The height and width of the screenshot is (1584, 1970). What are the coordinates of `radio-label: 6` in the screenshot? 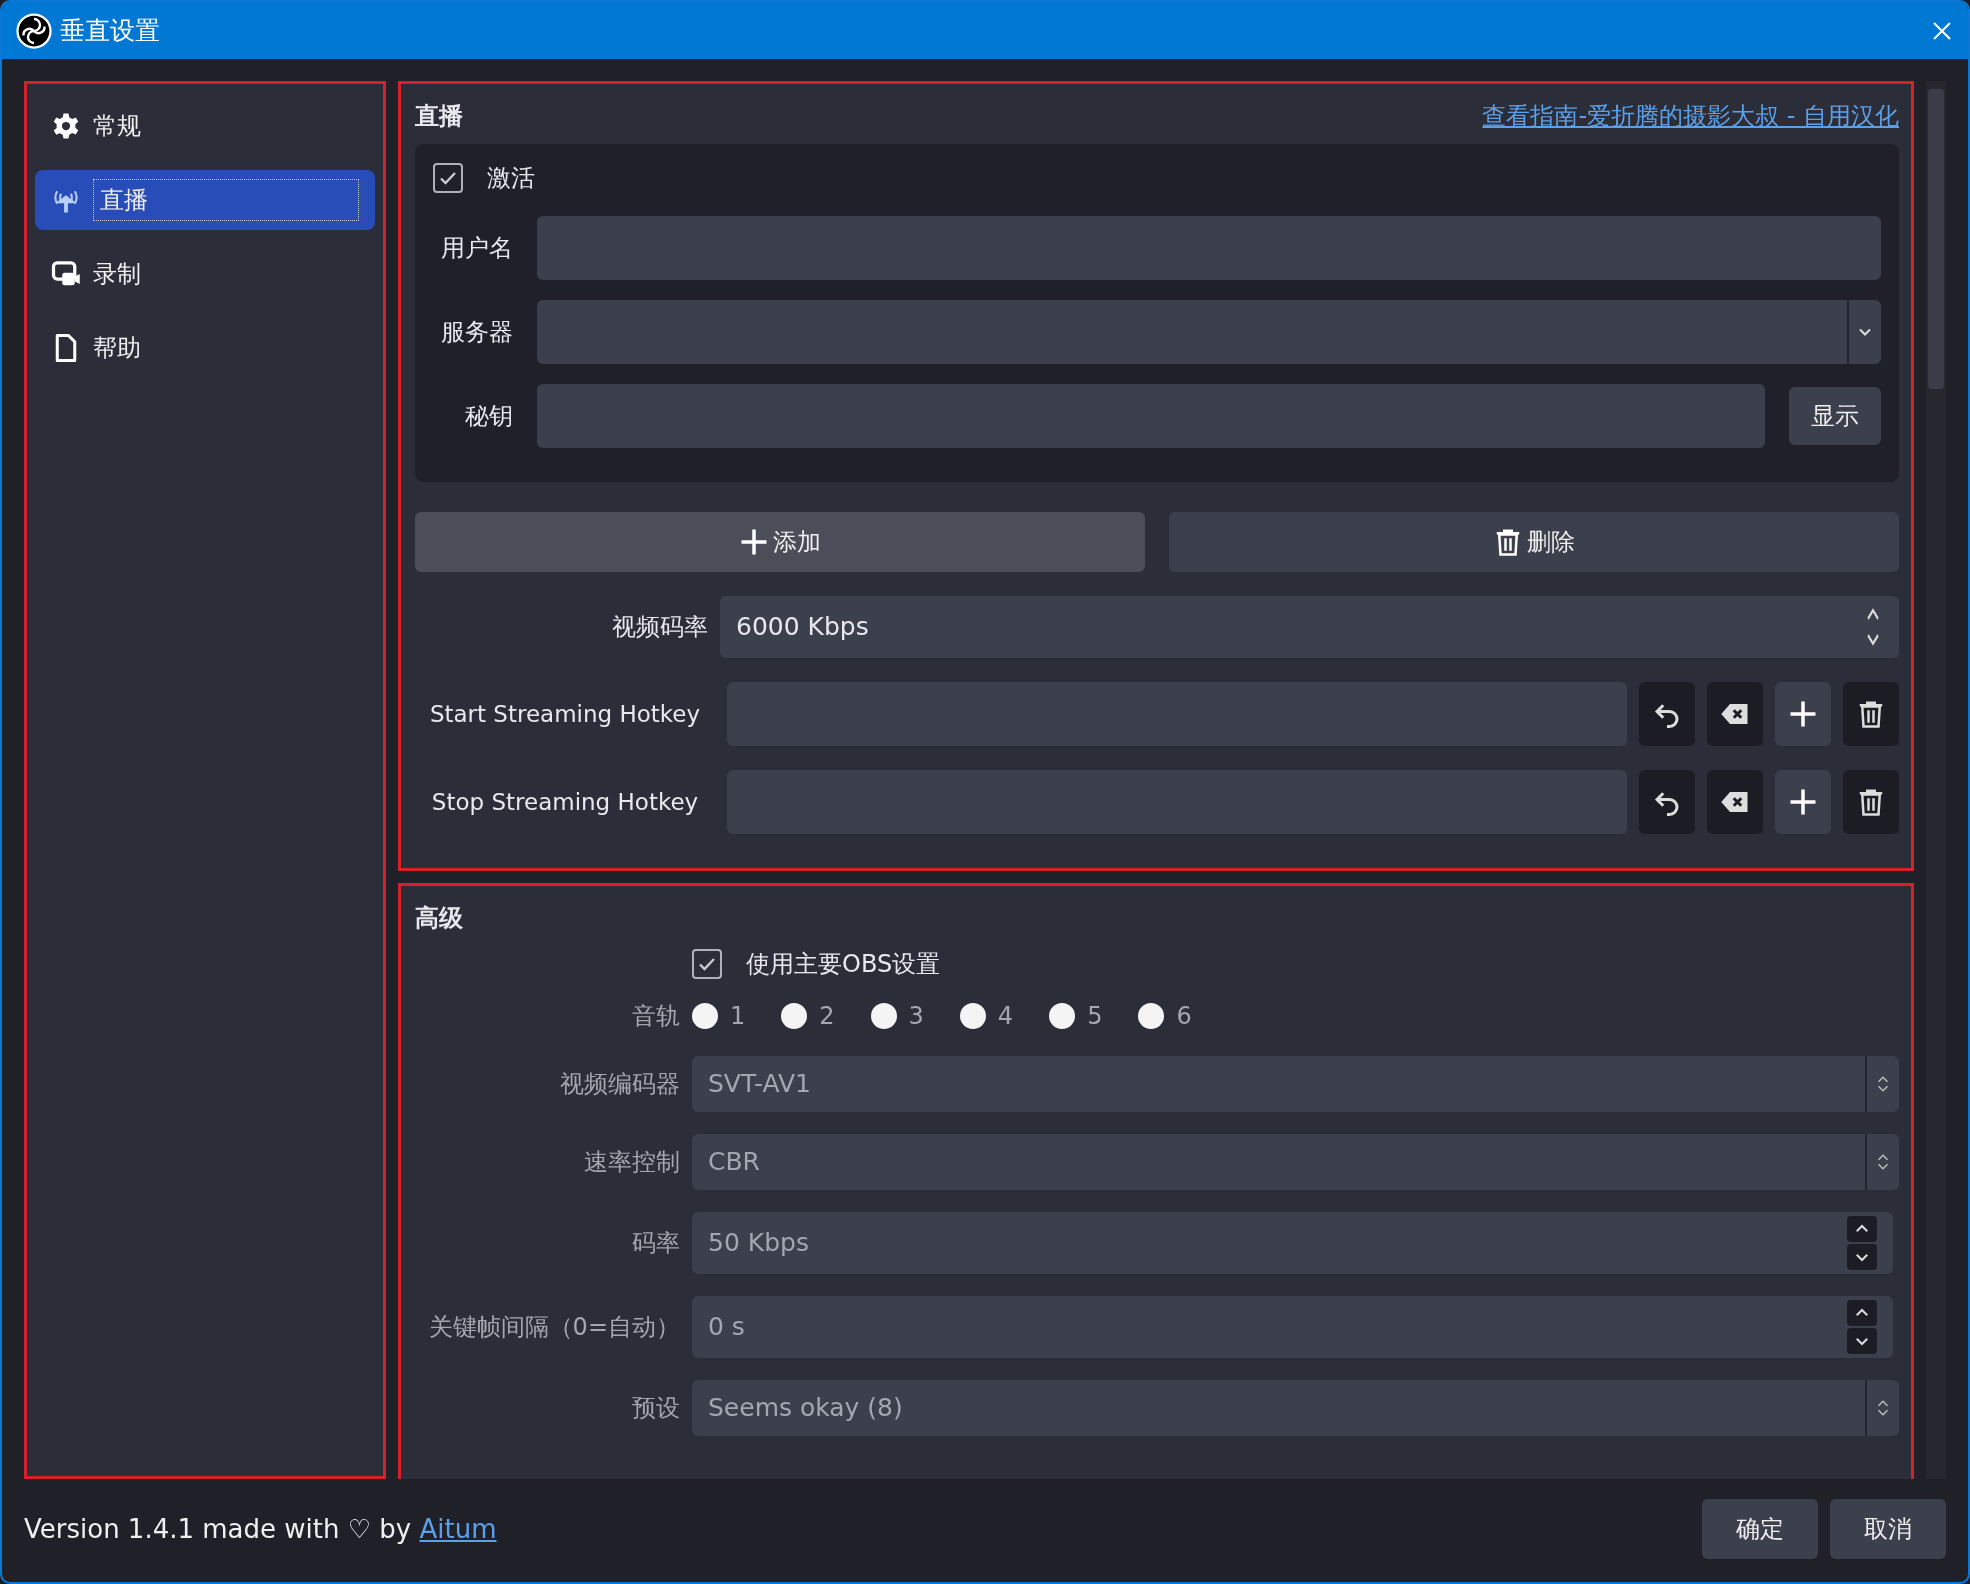 It's located at (1184, 1016).